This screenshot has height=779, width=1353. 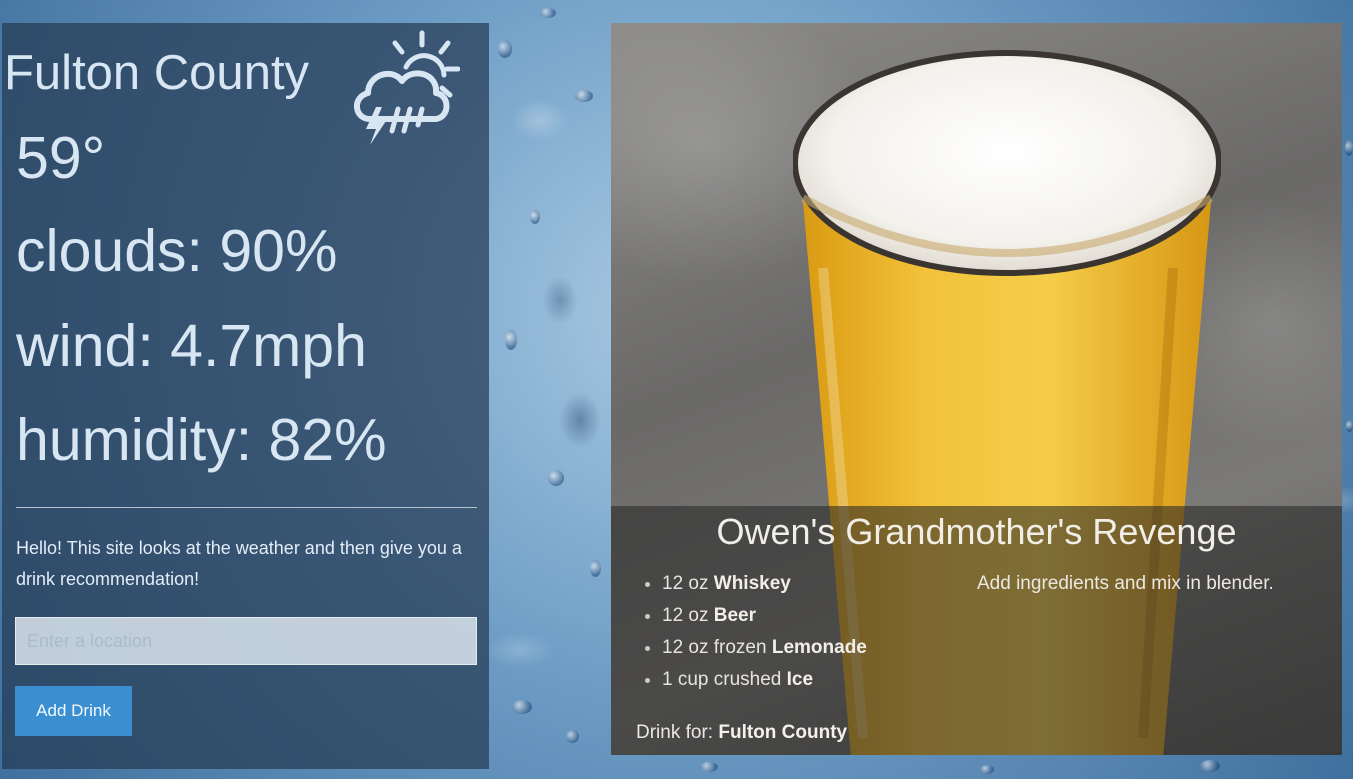 I want to click on list-item: 1 cup crushed Ice, so click(x=764, y=680).